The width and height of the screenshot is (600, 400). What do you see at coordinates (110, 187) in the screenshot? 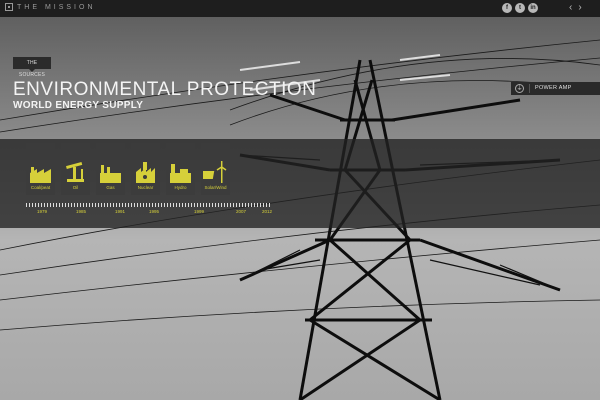
I see `source-label: Gas` at bounding box center [110, 187].